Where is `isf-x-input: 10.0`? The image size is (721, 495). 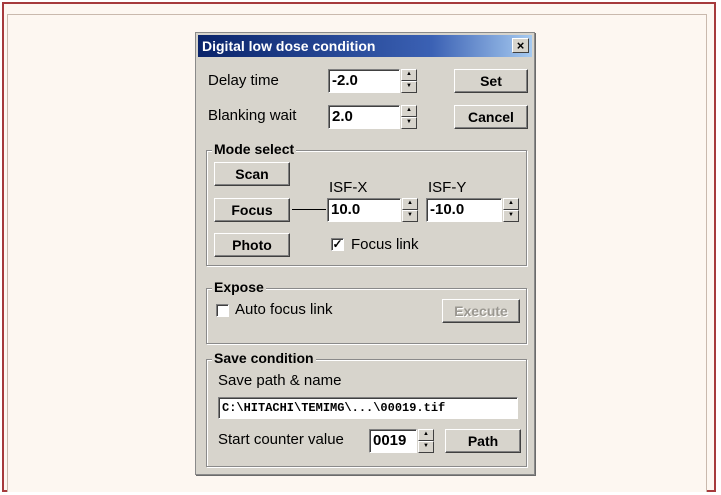
isf-x-input: 10.0 is located at coordinates (364, 210).